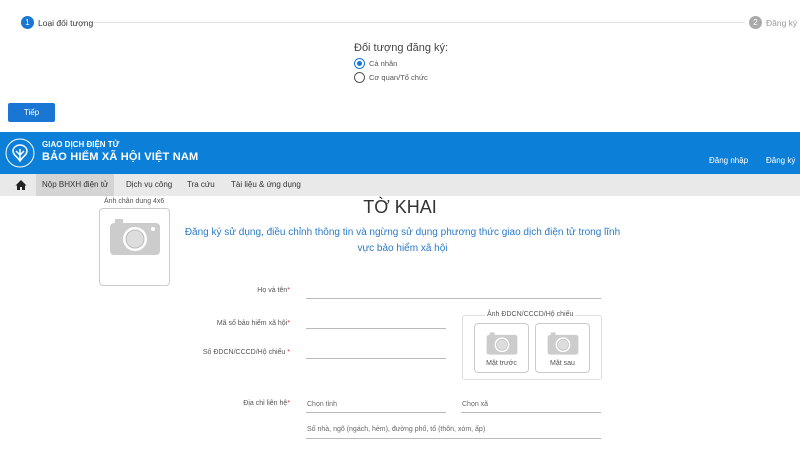  What do you see at coordinates (383, 63) in the screenshot?
I see `radio-individual-label: Cá nhân` at bounding box center [383, 63].